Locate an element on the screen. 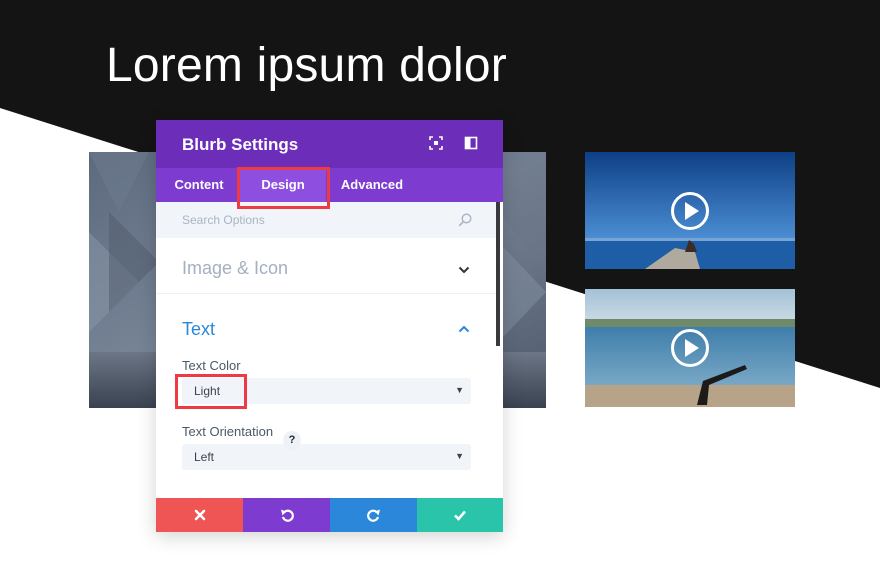 The height and width of the screenshot is (567, 880). tab-bar: Content Design Advanced is located at coordinates (329, 185).